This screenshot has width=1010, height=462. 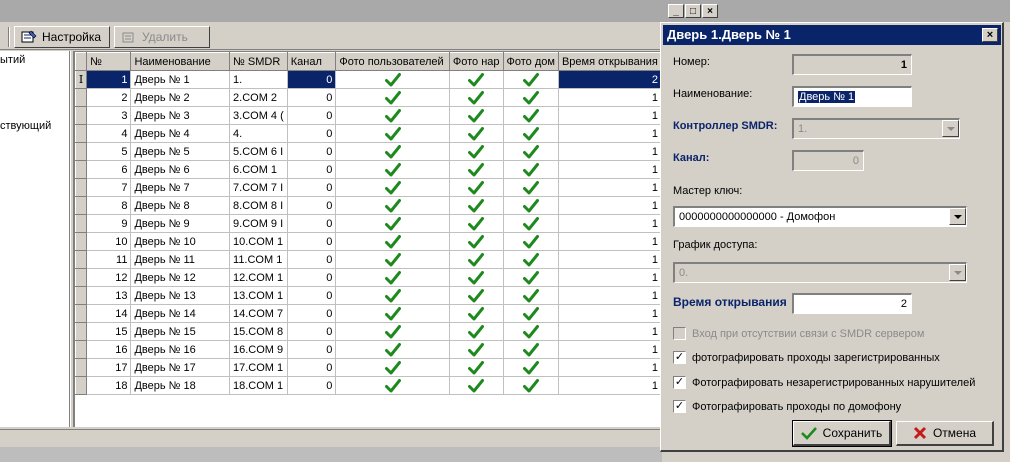 I want to click on cell-name: Дверь № 16, so click(x=180, y=349).